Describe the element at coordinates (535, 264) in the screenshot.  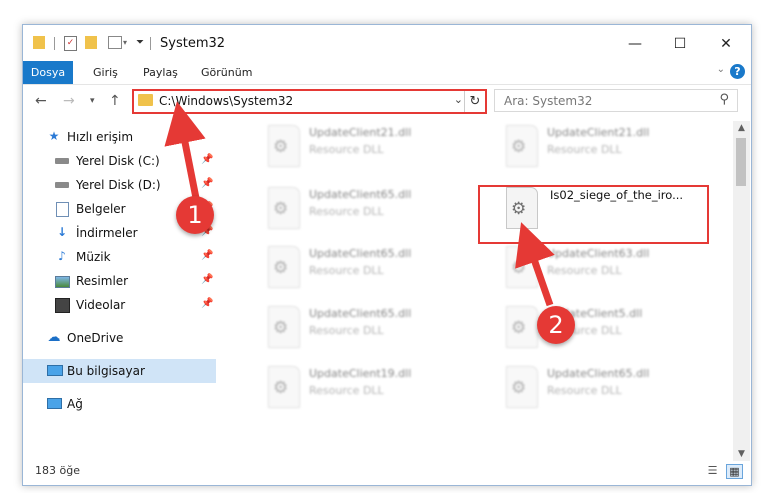
I see `arrow-to-selected-file` at that location.